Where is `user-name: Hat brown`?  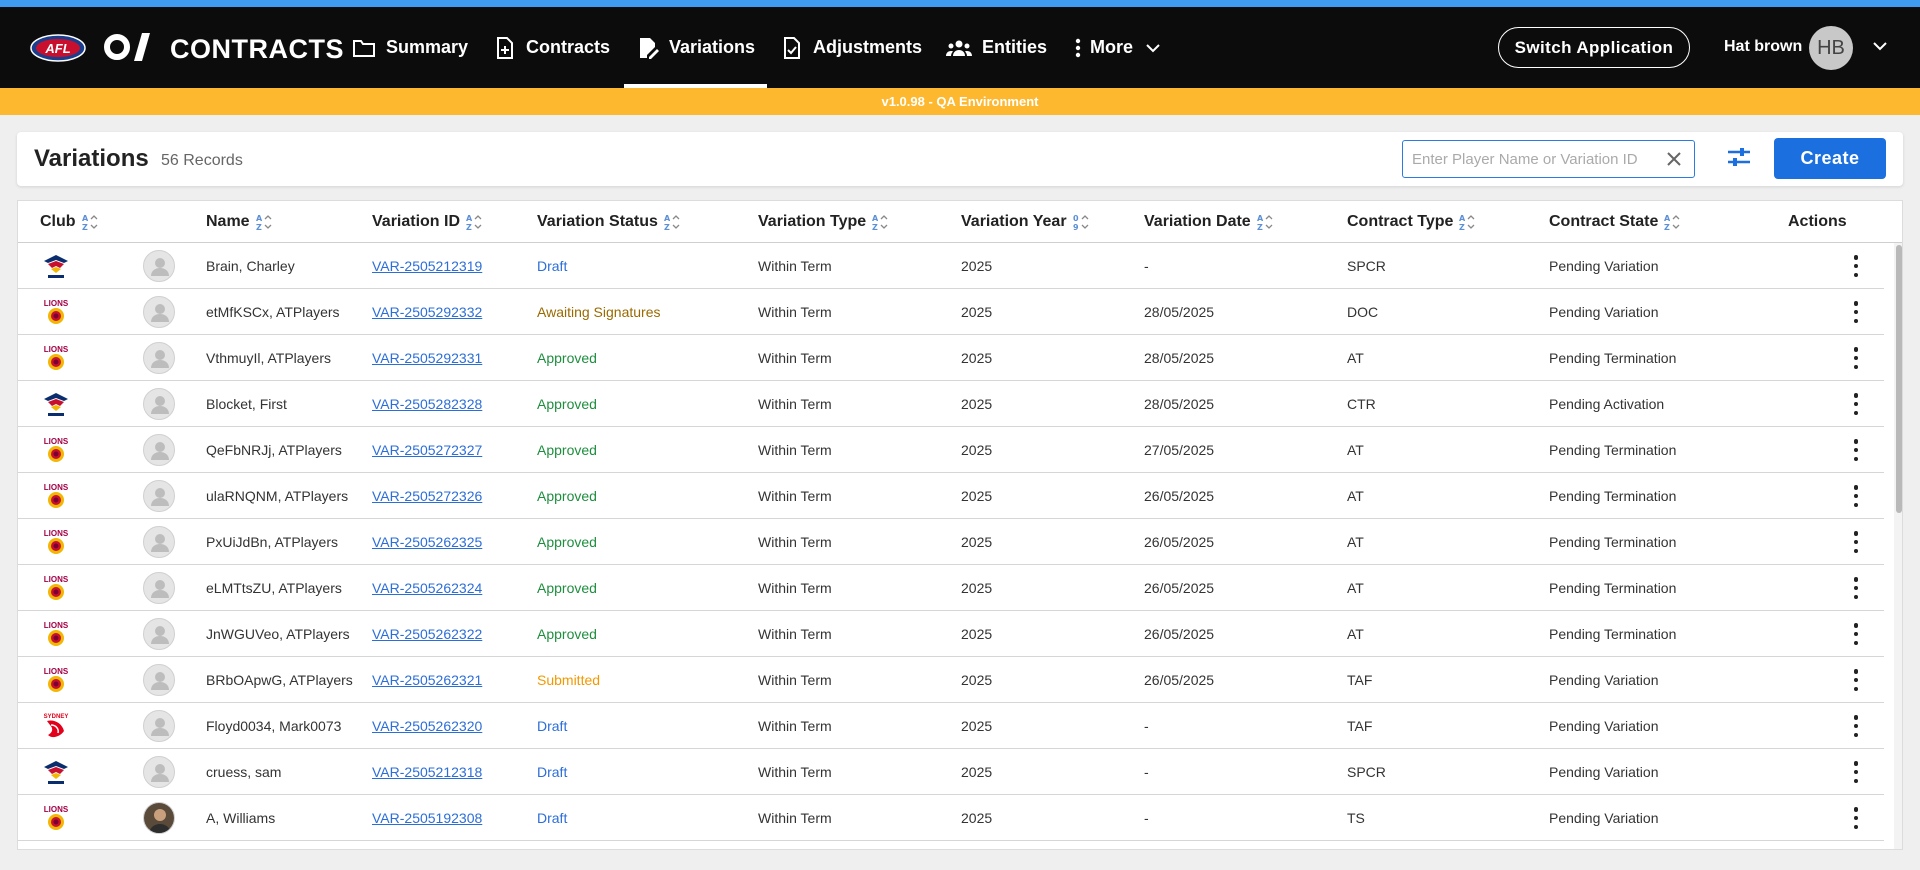
user-name: Hat brown is located at coordinates (1763, 47).